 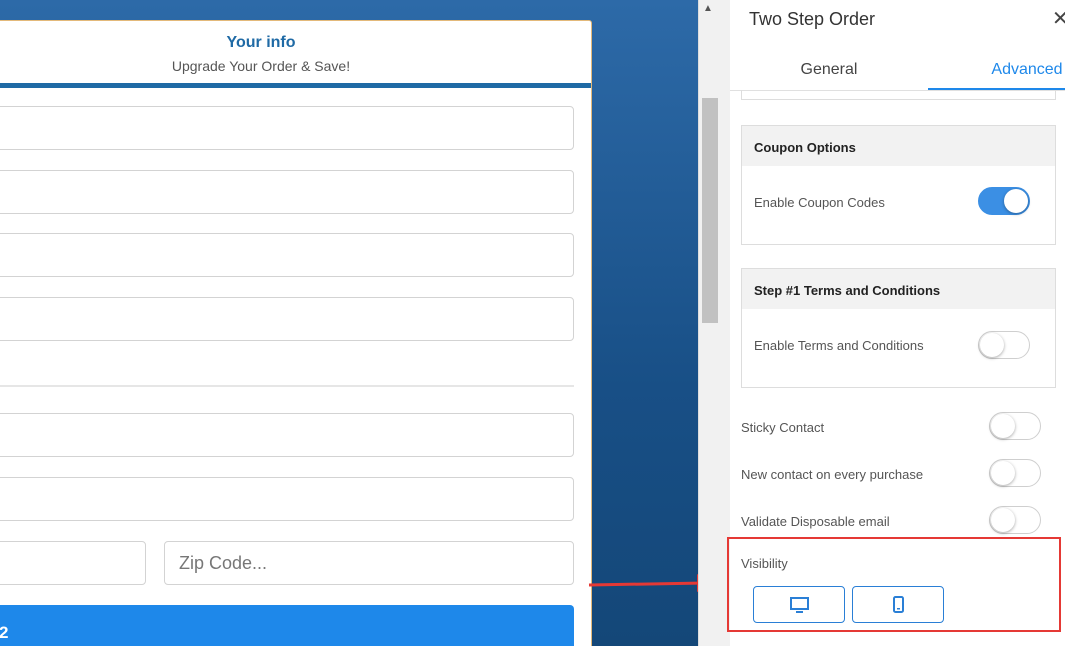 What do you see at coordinates (832, 474) in the screenshot?
I see `new-contact-label: New contact on every purchase` at bounding box center [832, 474].